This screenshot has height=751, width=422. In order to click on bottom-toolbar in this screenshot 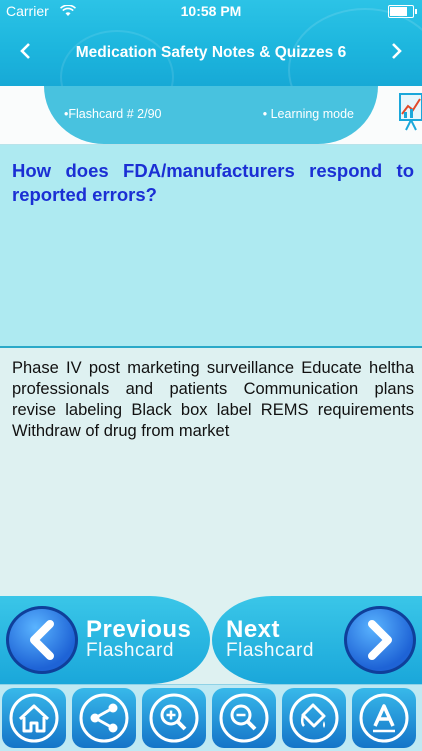, I will do `click(211, 717)`.